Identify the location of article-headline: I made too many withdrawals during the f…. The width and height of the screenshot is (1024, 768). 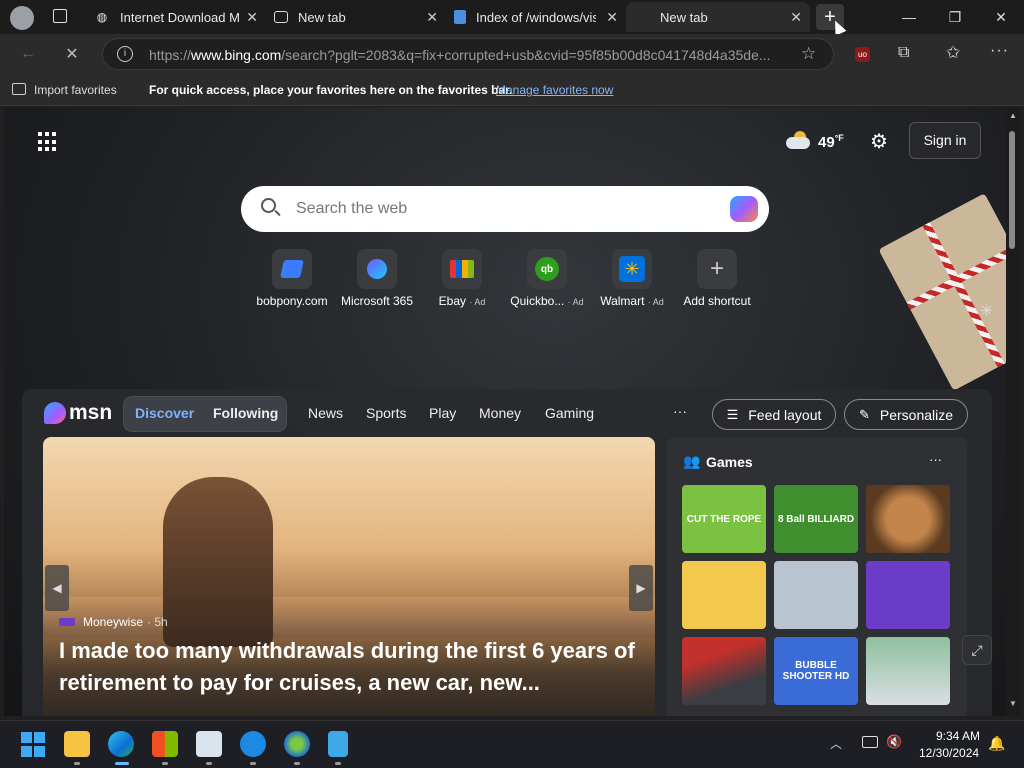
(354, 667).